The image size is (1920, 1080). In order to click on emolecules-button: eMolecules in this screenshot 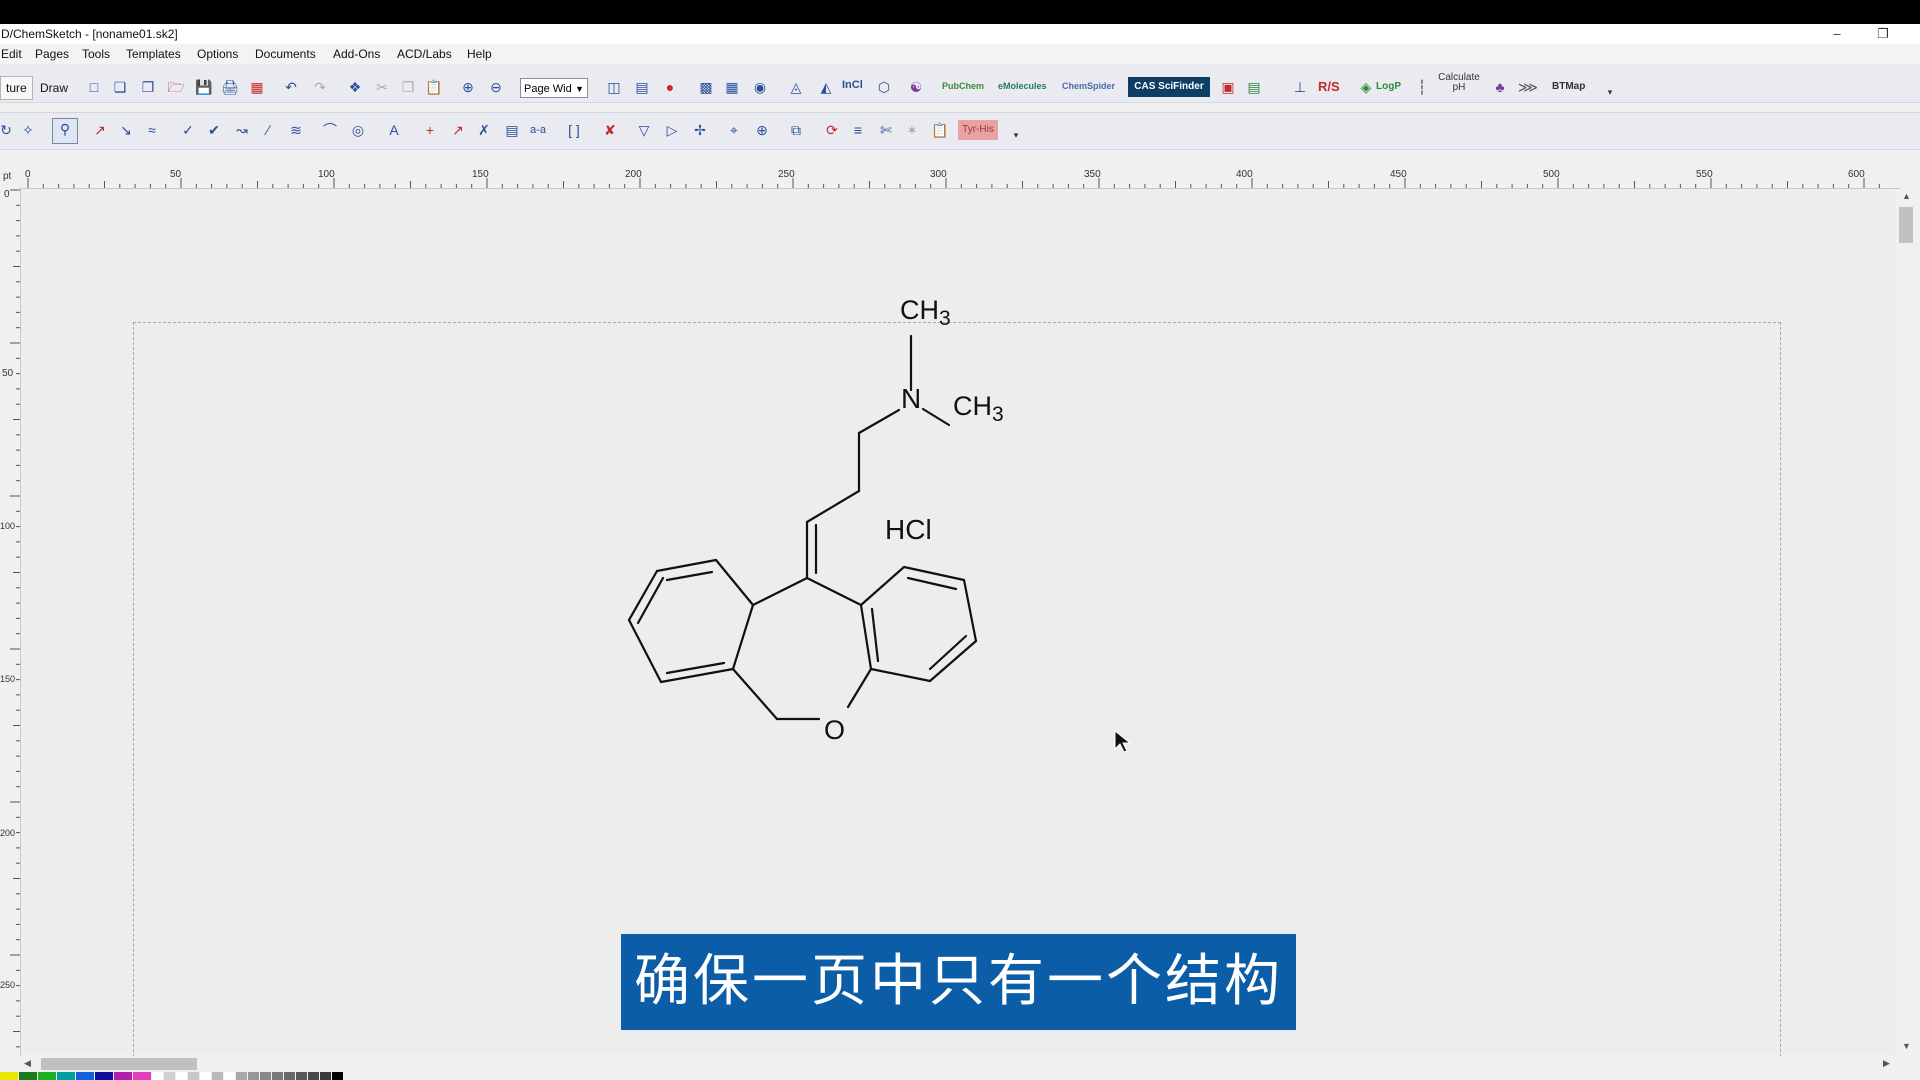, I will do `click(1022, 86)`.